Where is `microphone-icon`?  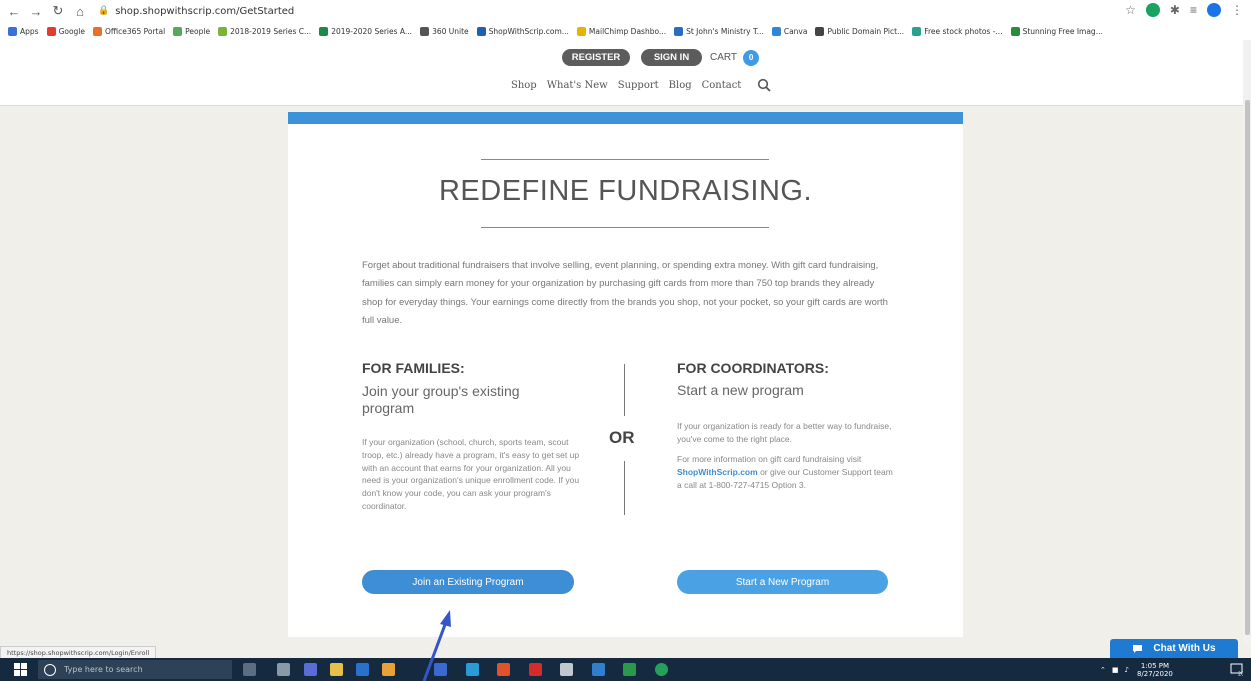 microphone-icon is located at coordinates (249, 669).